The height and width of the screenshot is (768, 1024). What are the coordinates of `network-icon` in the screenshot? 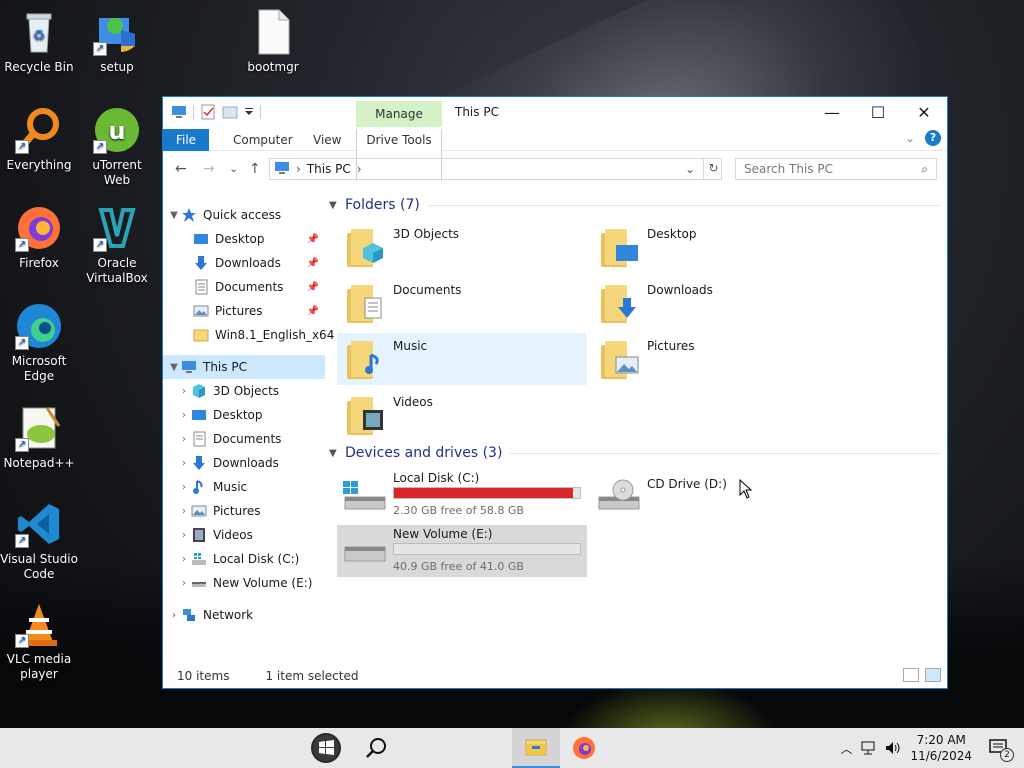 It's located at (869, 748).